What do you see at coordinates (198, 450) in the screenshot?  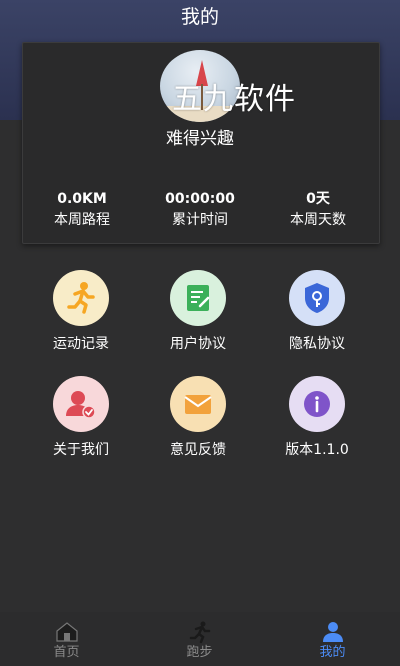 I see `menu-item-label: 意见反馈` at bounding box center [198, 450].